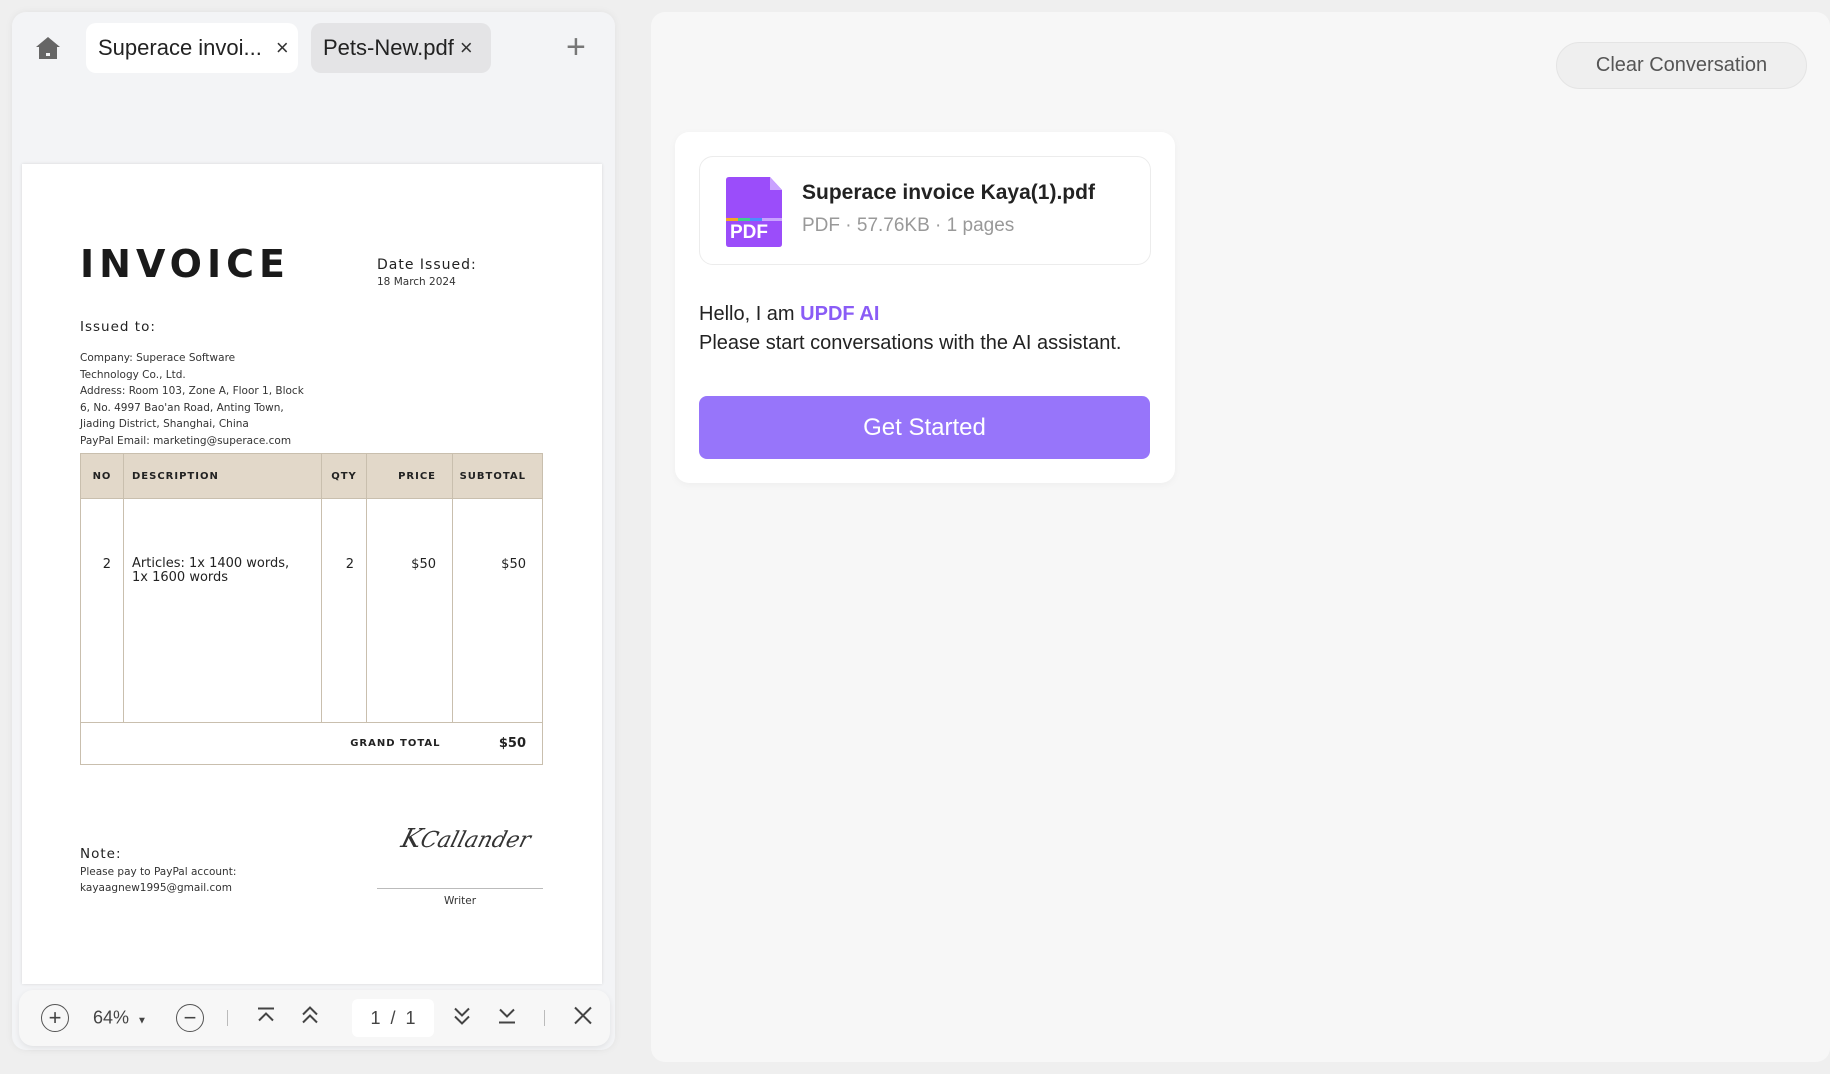  What do you see at coordinates (465, 839) in the screenshot?
I see `signature: KCallander` at bounding box center [465, 839].